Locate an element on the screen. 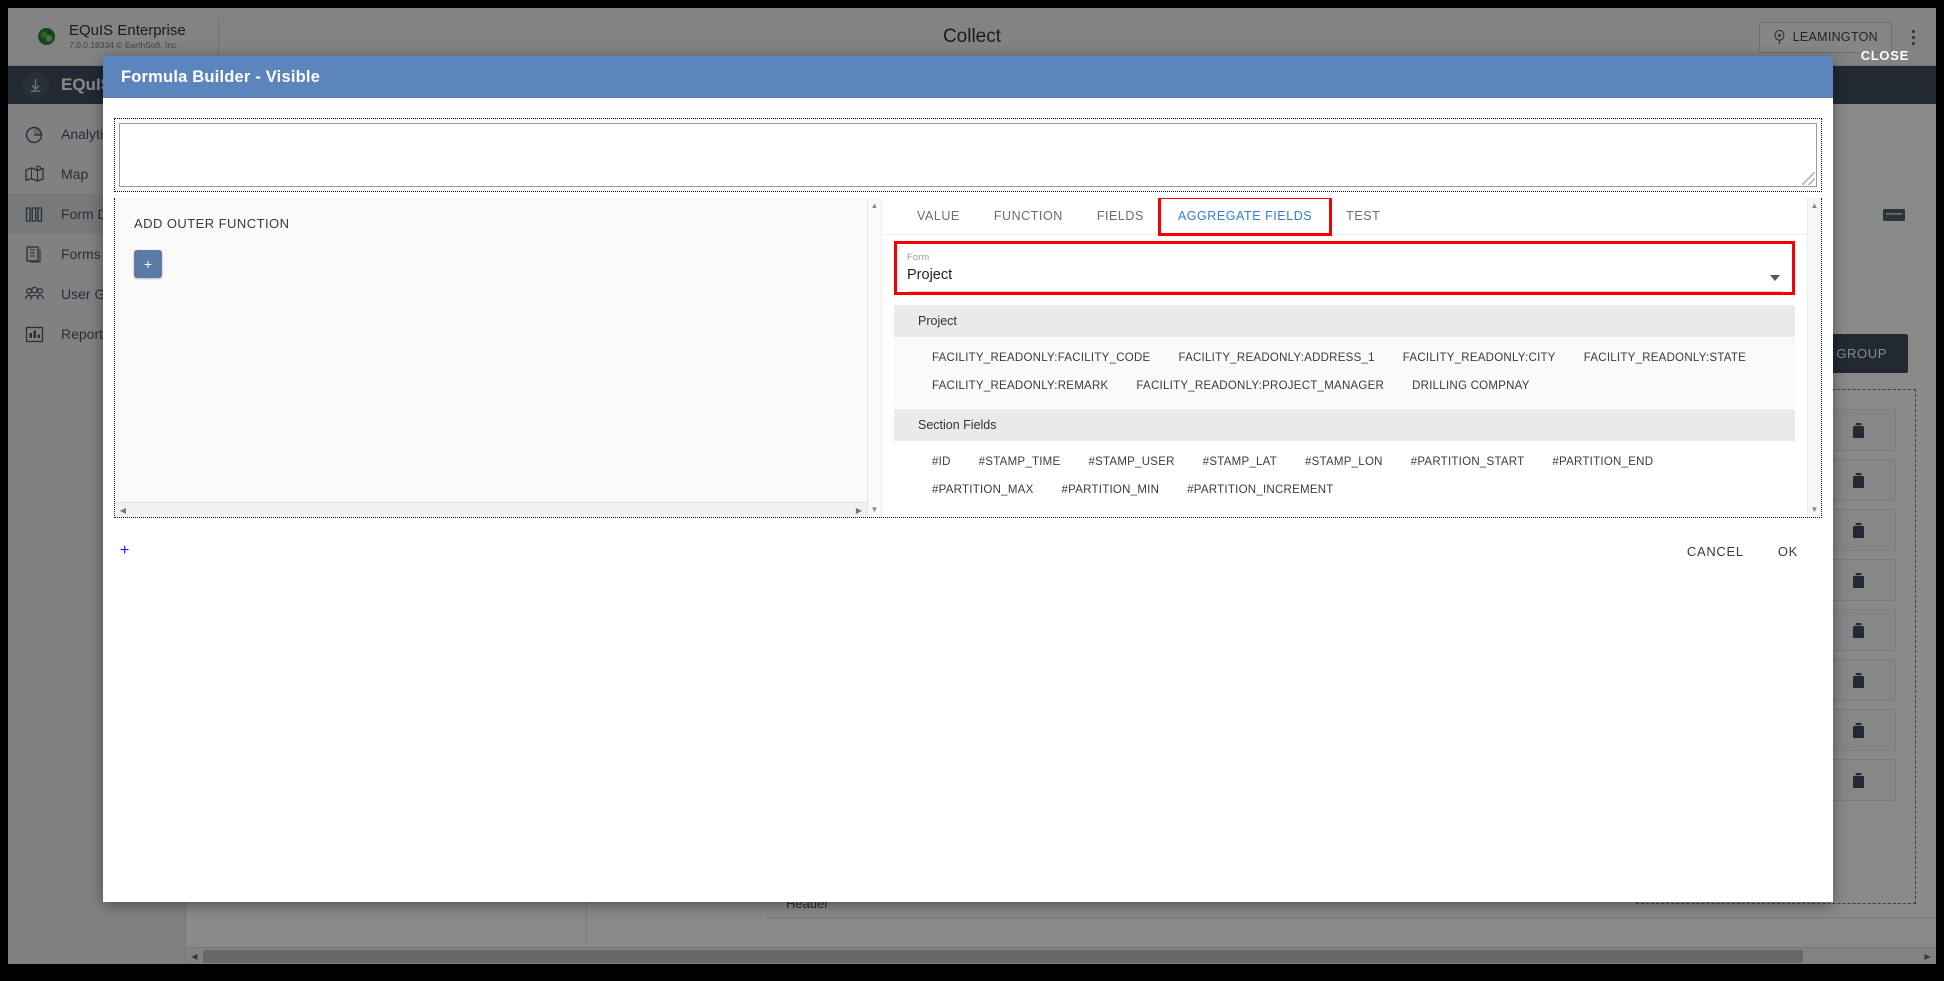 The width and height of the screenshot is (1944, 981). app-brand: EQuIS is located at coordinates (60, 85).